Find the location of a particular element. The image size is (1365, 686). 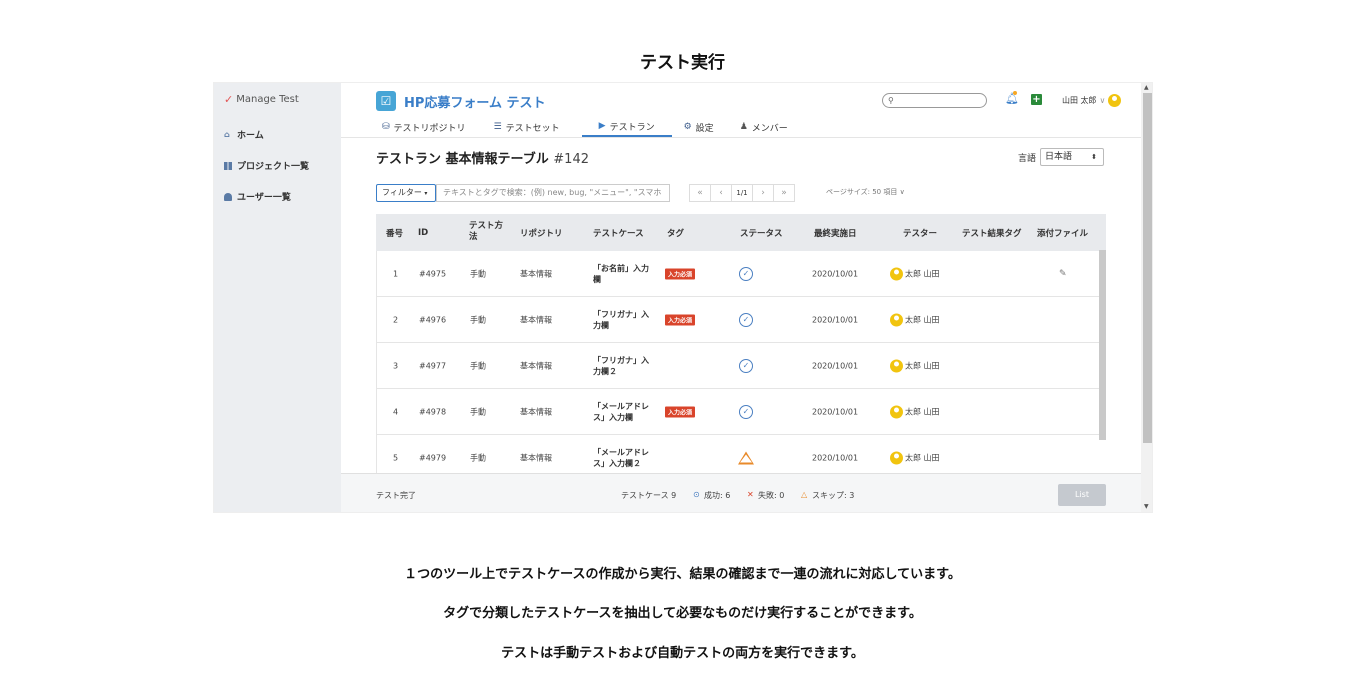

first-page-button: « is located at coordinates (700, 193).